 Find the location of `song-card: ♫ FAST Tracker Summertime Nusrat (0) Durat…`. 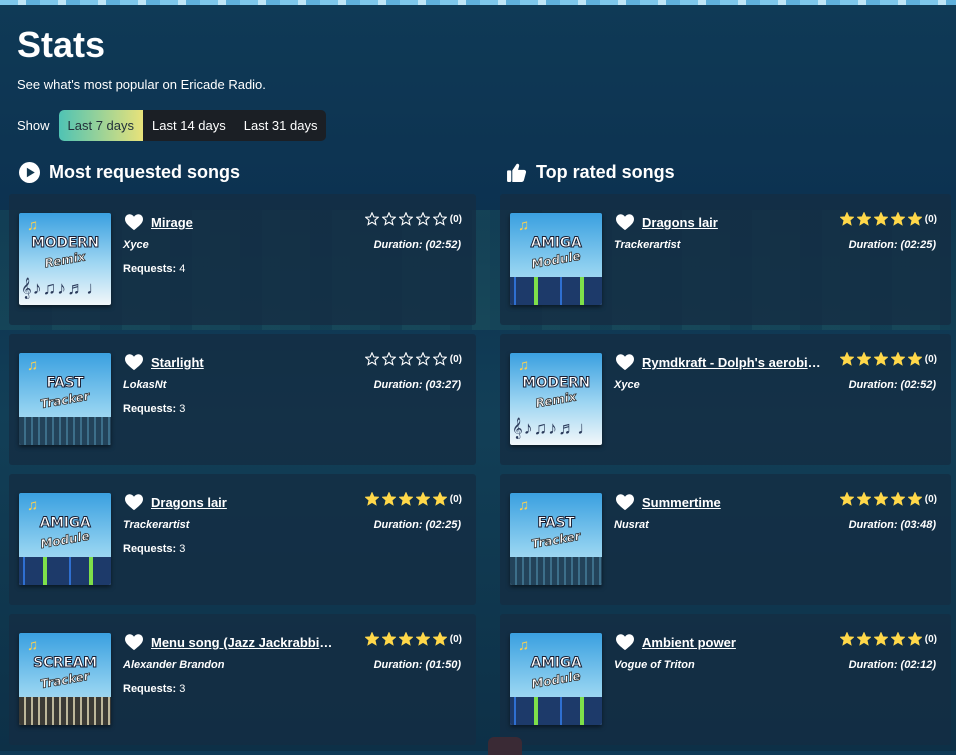

song-card: ♫ FAST Tracker Summertime Nusrat (0) Durat… is located at coordinates (725, 539).